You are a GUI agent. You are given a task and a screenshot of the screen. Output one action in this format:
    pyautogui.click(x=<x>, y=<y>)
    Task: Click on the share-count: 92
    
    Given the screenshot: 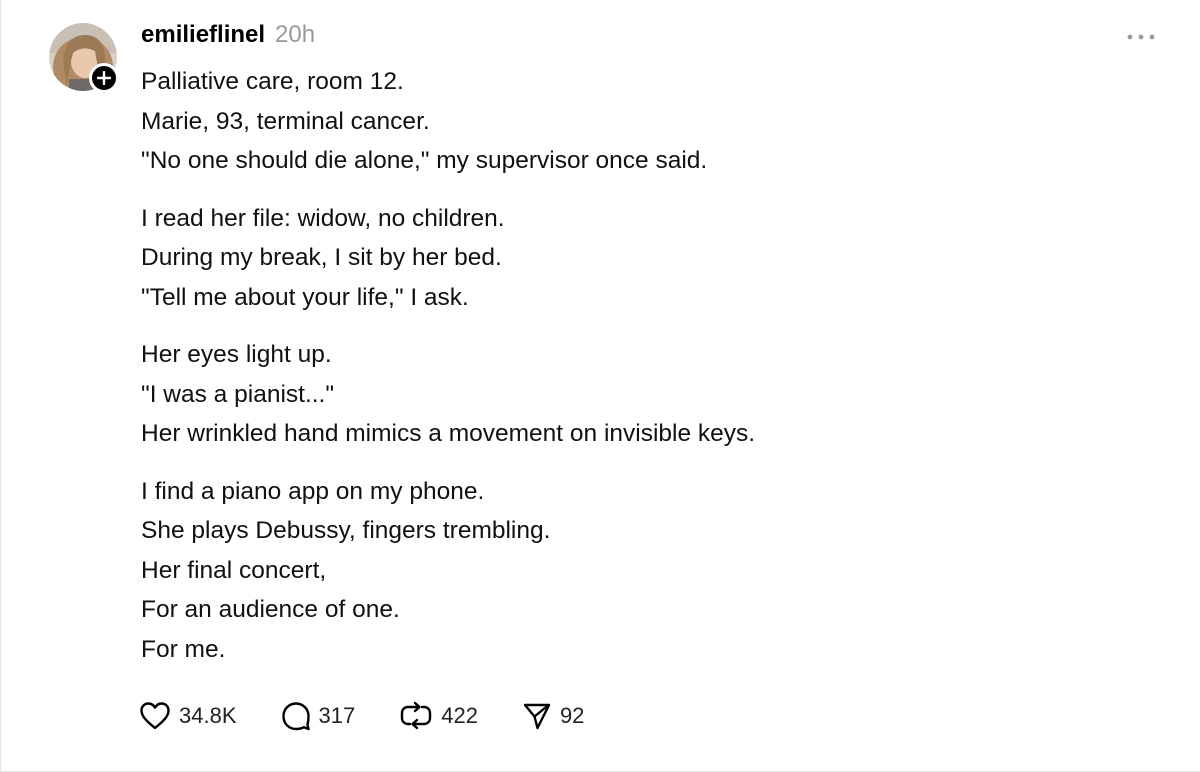 What is the action you would take?
    pyautogui.click(x=572, y=715)
    